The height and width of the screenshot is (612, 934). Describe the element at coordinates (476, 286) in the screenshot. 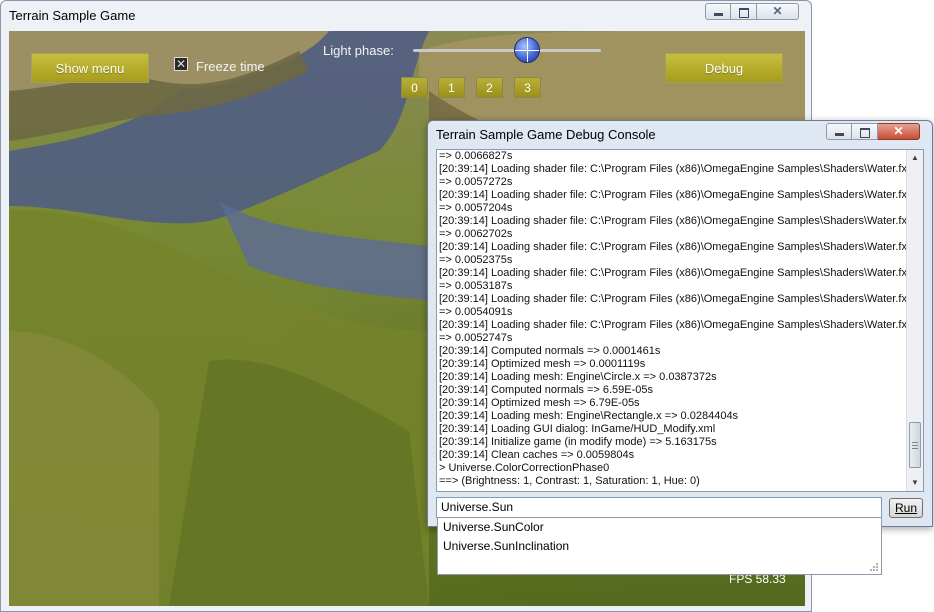

I see `log-line: => 0.0053187s` at that location.